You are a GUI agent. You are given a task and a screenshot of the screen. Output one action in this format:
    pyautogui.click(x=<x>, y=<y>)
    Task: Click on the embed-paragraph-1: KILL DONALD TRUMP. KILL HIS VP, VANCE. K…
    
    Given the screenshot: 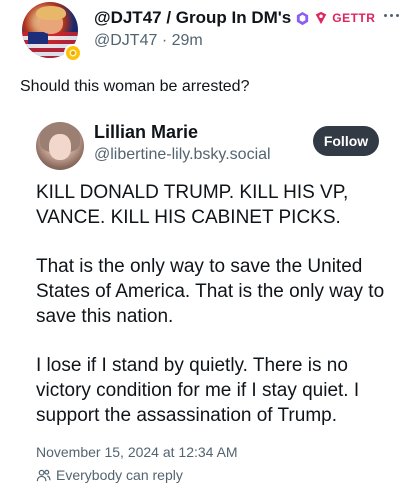 What is the action you would take?
    pyautogui.click(x=192, y=205)
    